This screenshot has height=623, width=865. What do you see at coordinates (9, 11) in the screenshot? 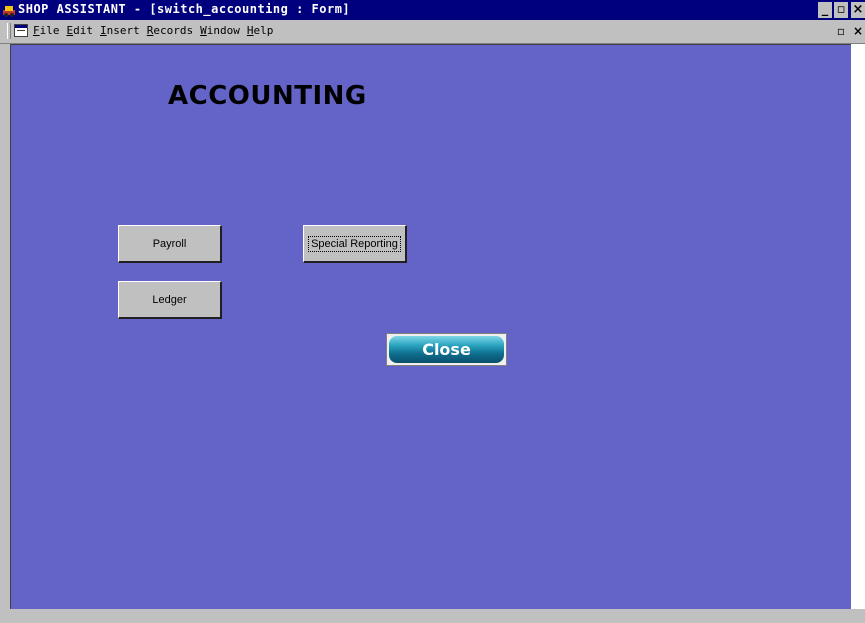
I see `app-icon` at bounding box center [9, 11].